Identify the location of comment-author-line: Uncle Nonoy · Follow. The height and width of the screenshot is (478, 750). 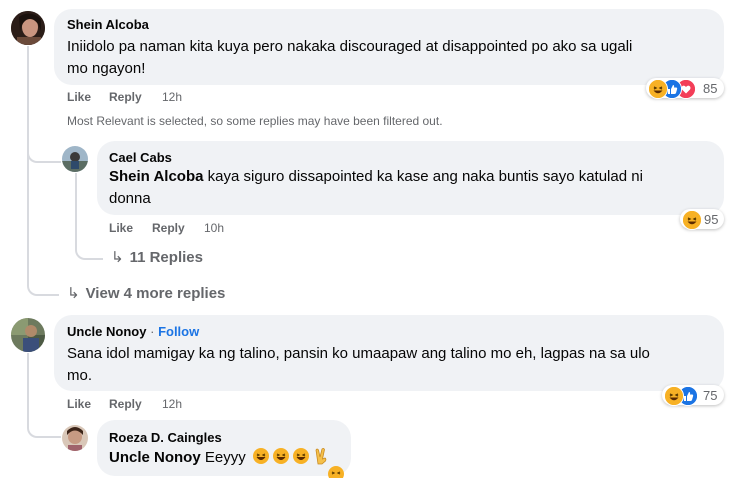
(133, 331).